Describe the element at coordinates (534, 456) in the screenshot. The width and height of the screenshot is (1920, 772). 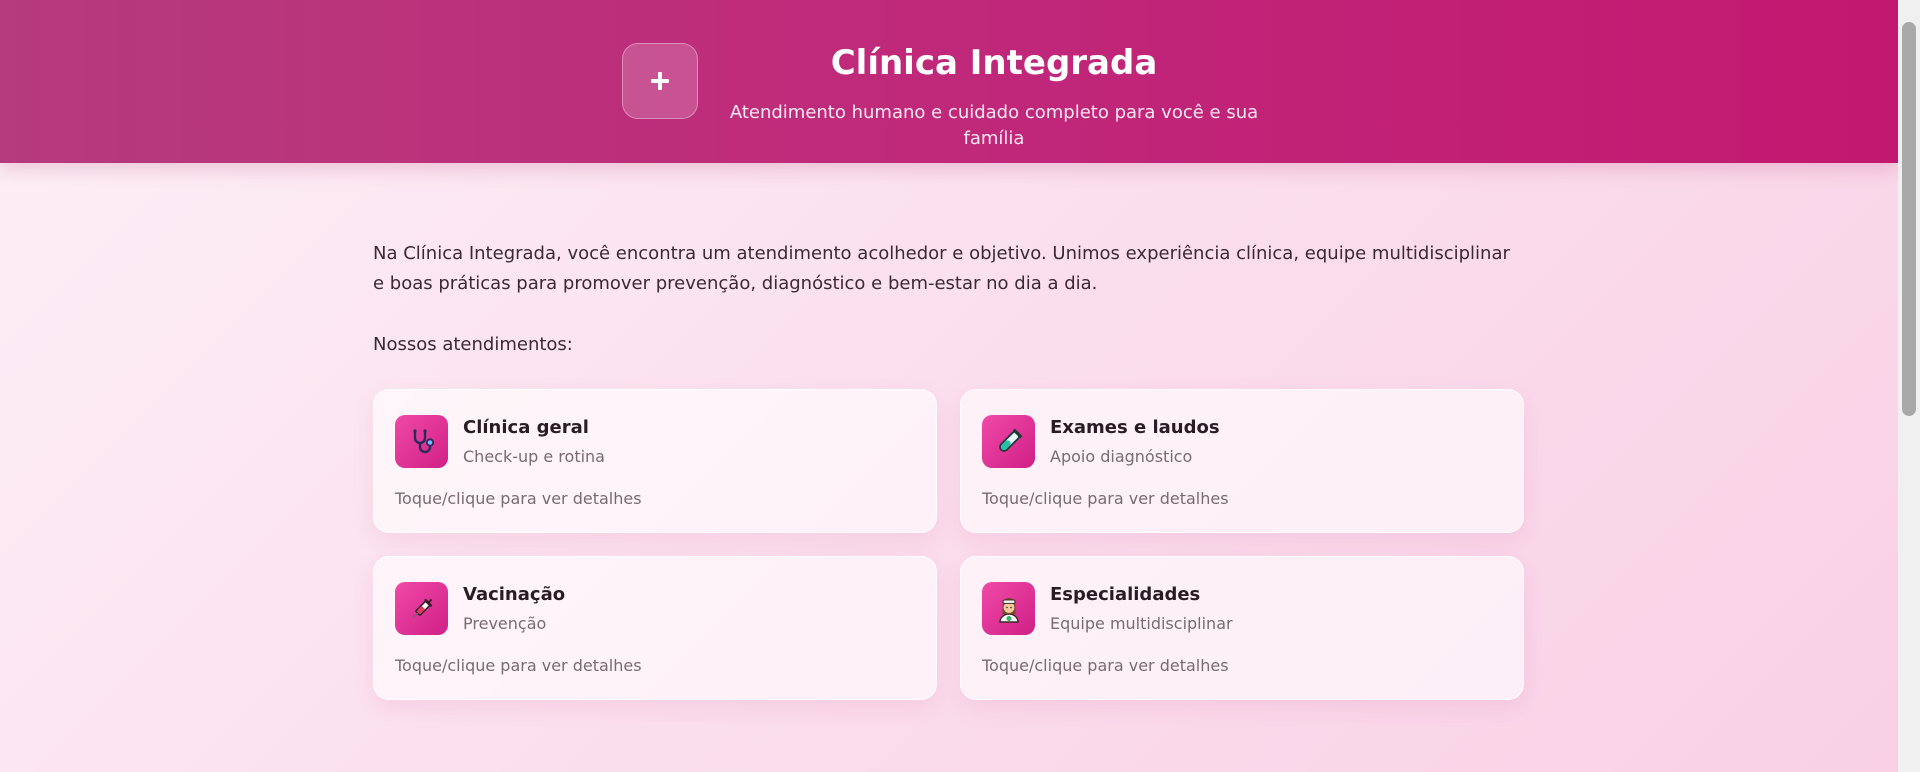
I see `service-card-subtitle: Check-up e rotina` at that location.